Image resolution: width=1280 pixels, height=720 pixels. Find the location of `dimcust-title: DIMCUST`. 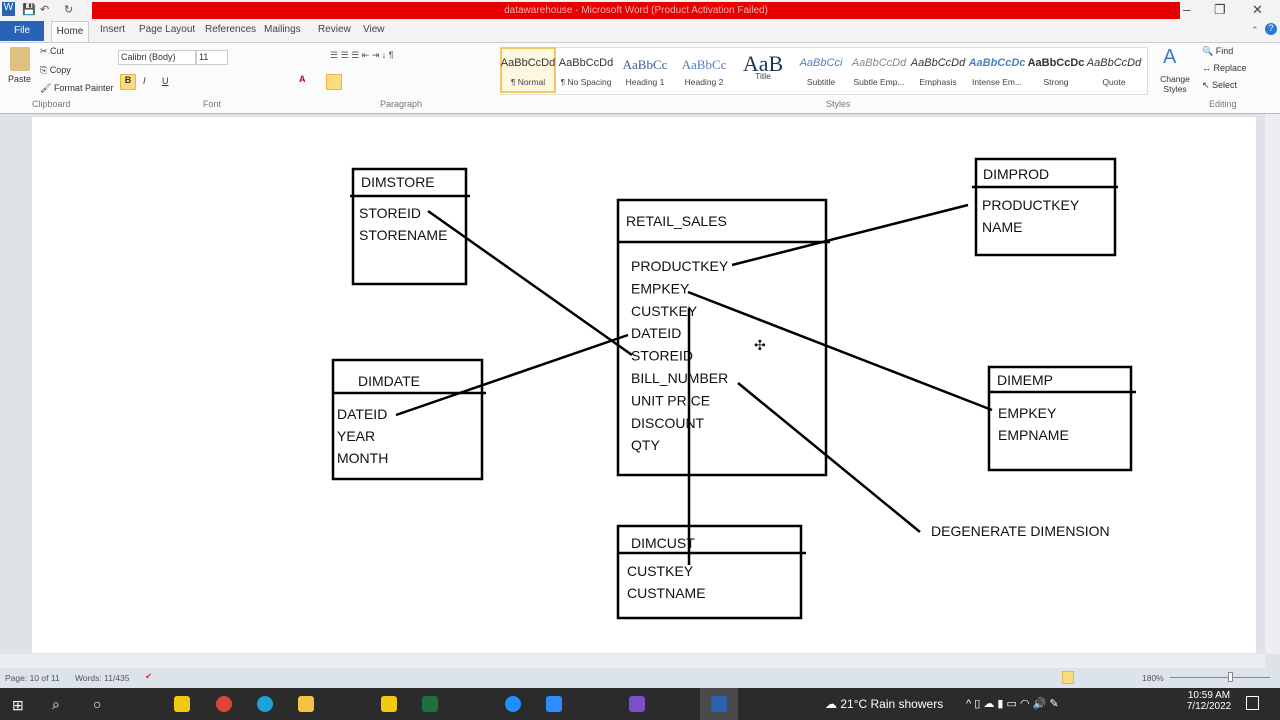

dimcust-title: DIMCUST is located at coordinates (663, 543).